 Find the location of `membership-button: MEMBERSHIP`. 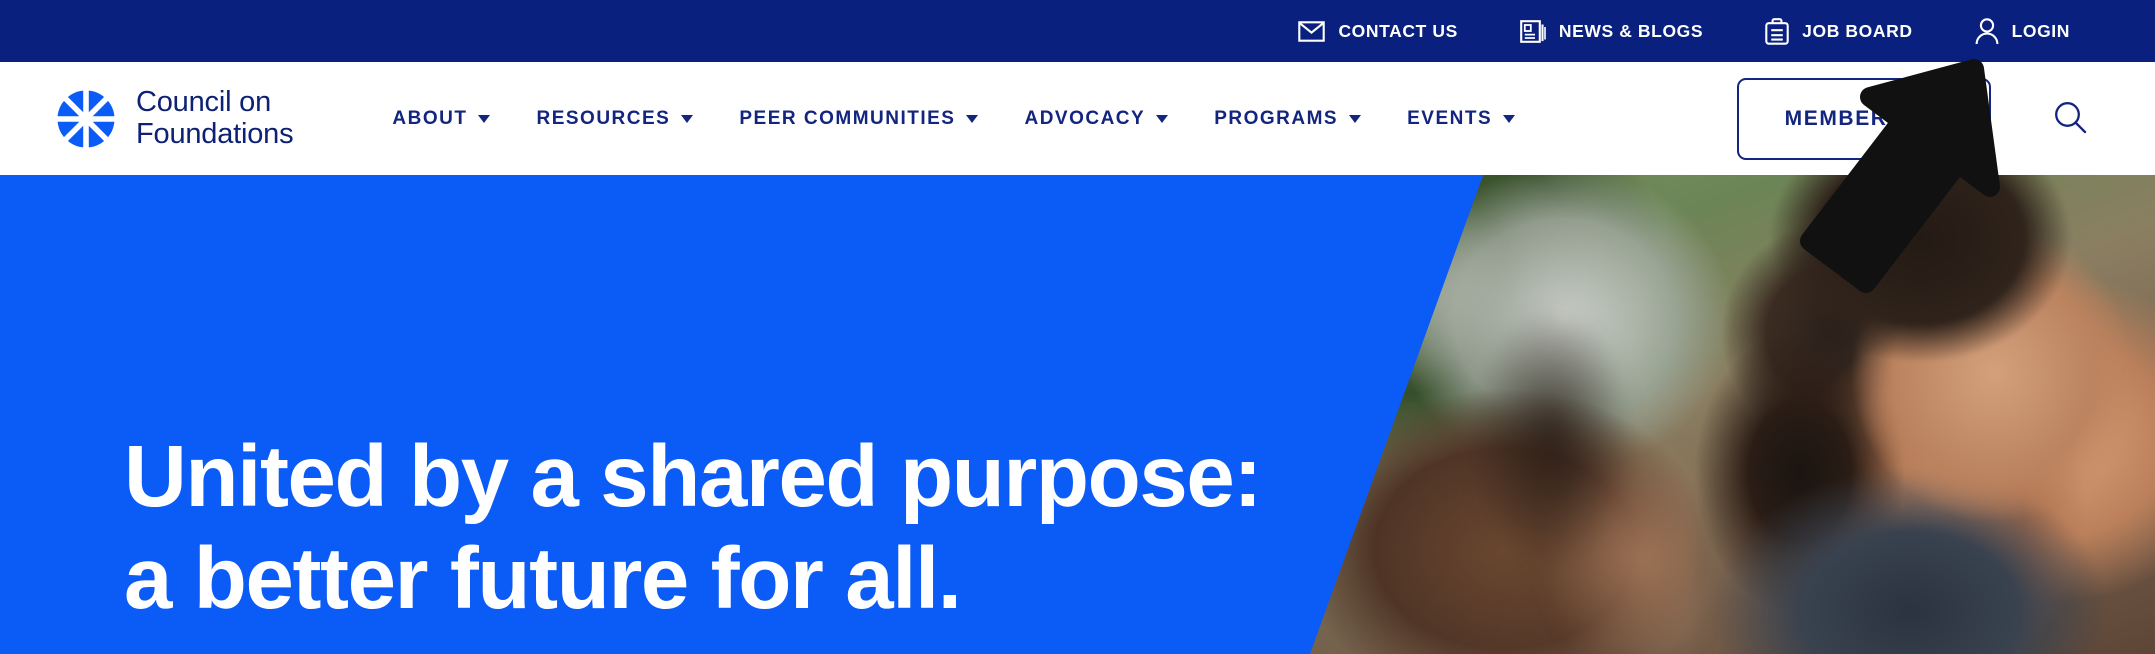

membership-button: MEMBERSHIP is located at coordinates (1863, 118).